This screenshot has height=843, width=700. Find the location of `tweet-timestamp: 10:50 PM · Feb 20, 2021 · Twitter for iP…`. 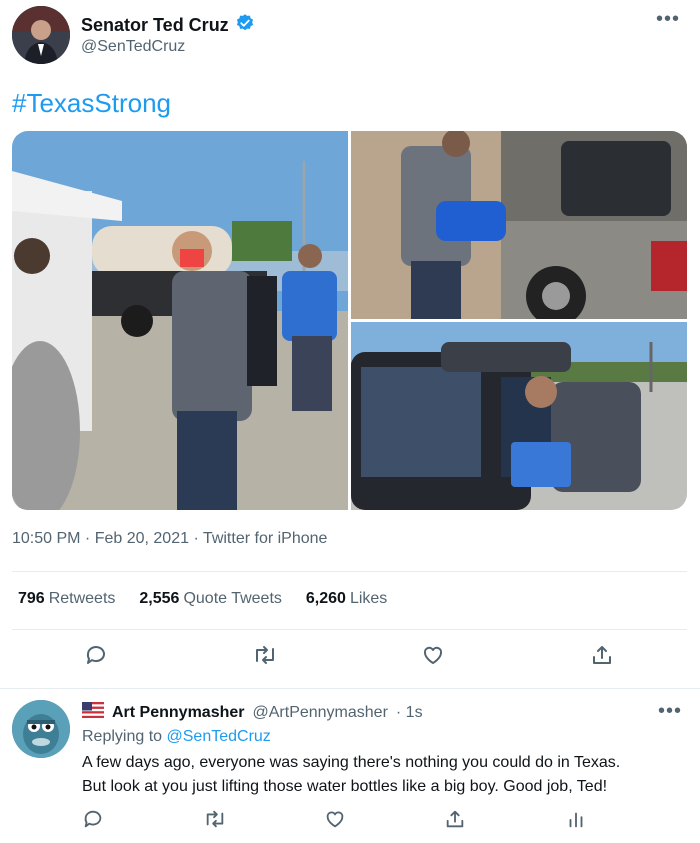

tweet-timestamp: 10:50 PM · Feb 20, 2021 · Twitter for iP… is located at coordinates (169, 539).